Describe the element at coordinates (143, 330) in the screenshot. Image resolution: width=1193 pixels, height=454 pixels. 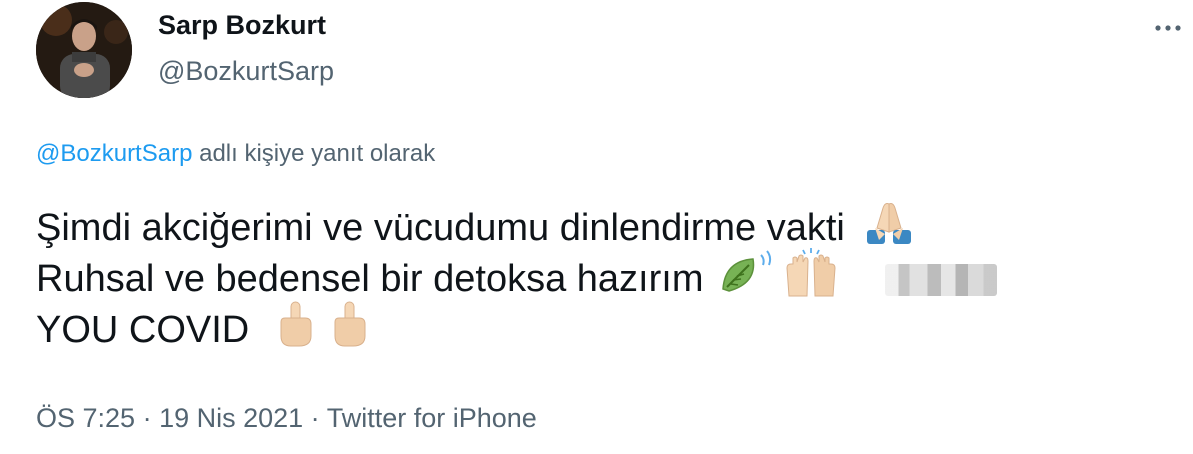
I see `tweet-line-3-text: YOU COVID` at that location.